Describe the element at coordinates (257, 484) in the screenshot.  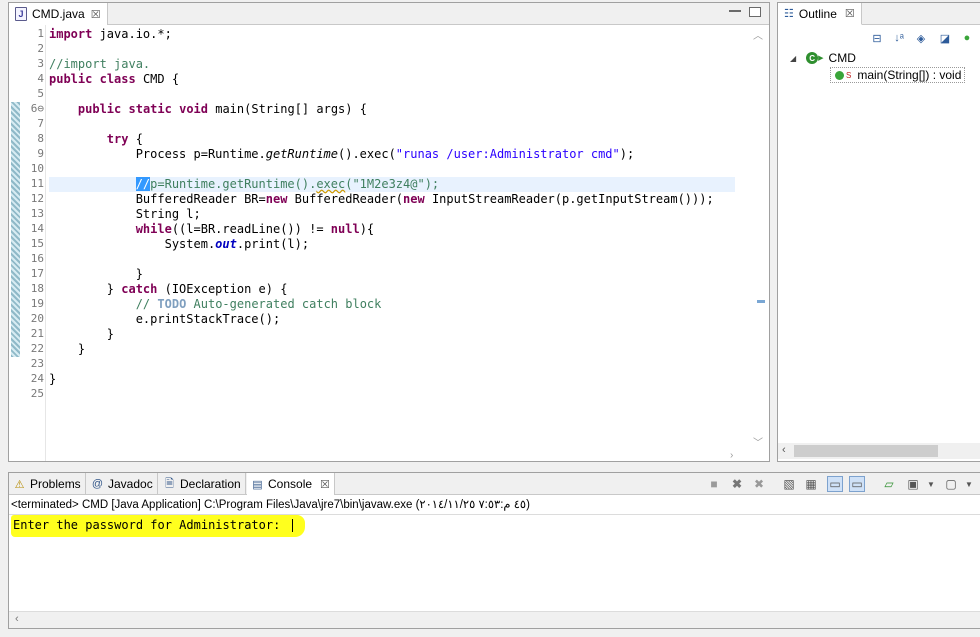
I see `console-icon: ▤` at that location.